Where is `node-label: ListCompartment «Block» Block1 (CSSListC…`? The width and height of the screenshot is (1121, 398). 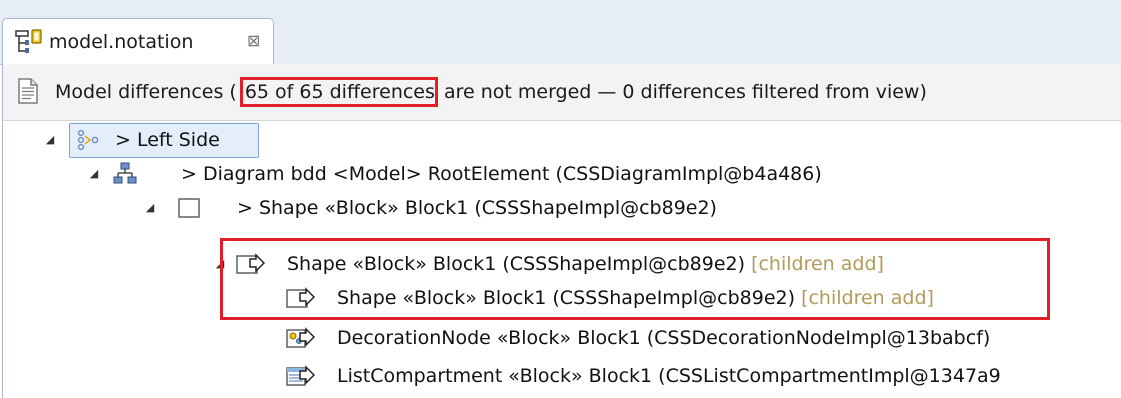 node-label: ListCompartment «Block» Block1 (CSSListC… is located at coordinates (669, 376).